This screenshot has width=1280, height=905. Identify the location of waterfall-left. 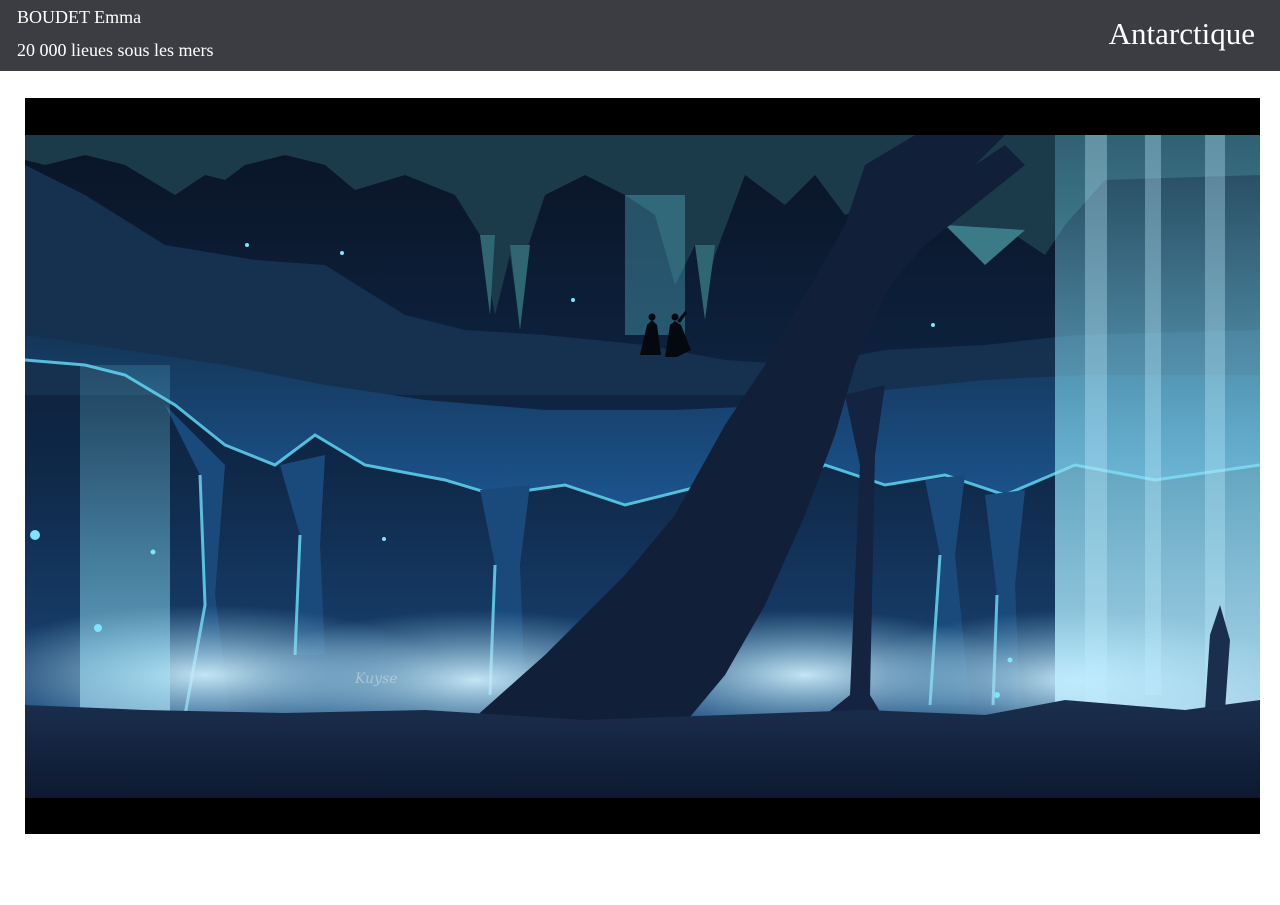
(125, 565).